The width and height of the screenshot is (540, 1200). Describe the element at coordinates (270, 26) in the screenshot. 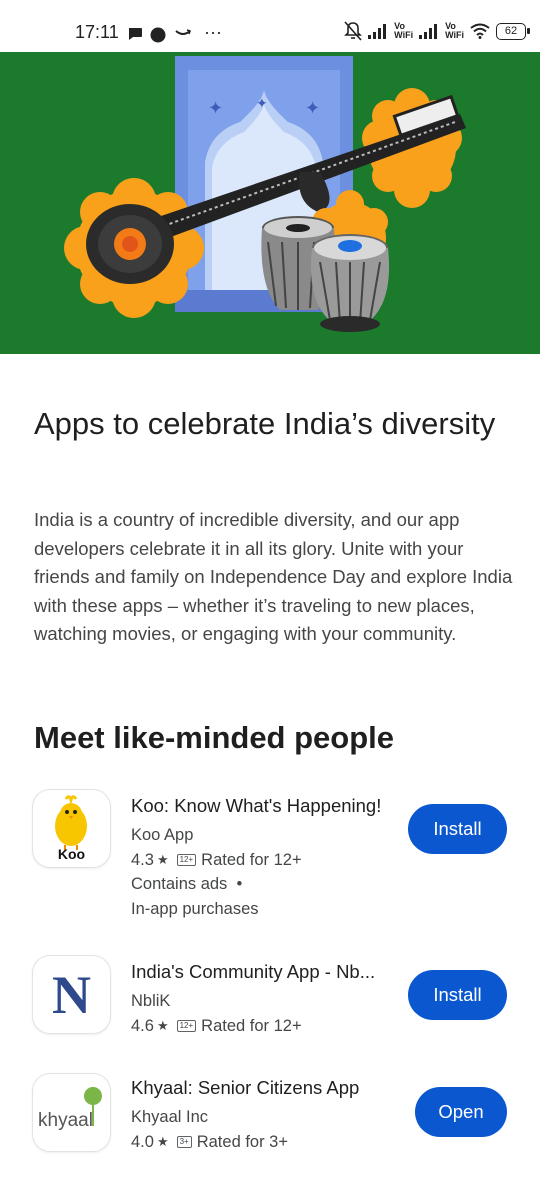

I see `status-bar: 17:11 ··· Vo WiFi Vo WiFi 62` at that location.